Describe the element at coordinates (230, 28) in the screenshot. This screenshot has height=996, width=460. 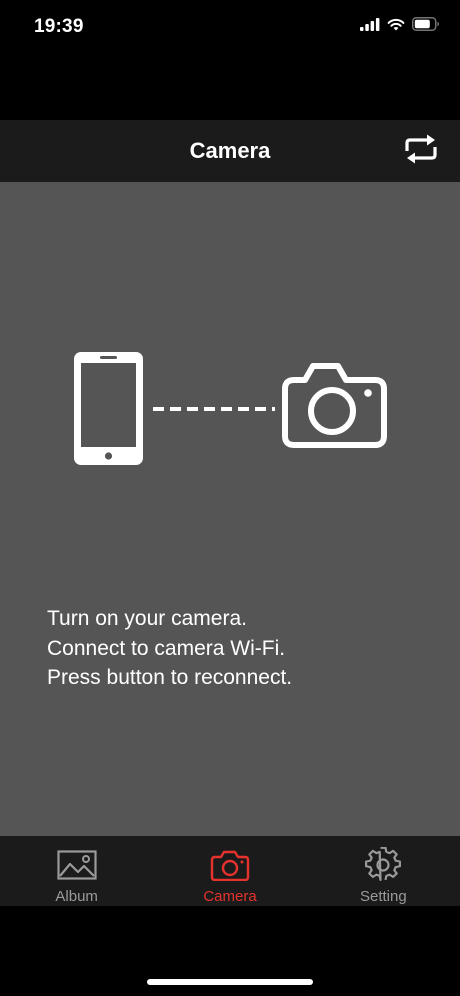
I see `status-bar: 19:39` at that location.